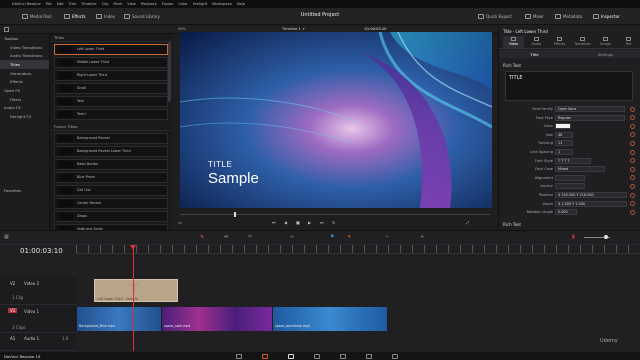 Image resolution: width=640 pixels, height=360 pixels. What do you see at coordinates (26, 4) in the screenshot?
I see `menu-item-0: DaVinci Resolve` at bounding box center [26, 4].